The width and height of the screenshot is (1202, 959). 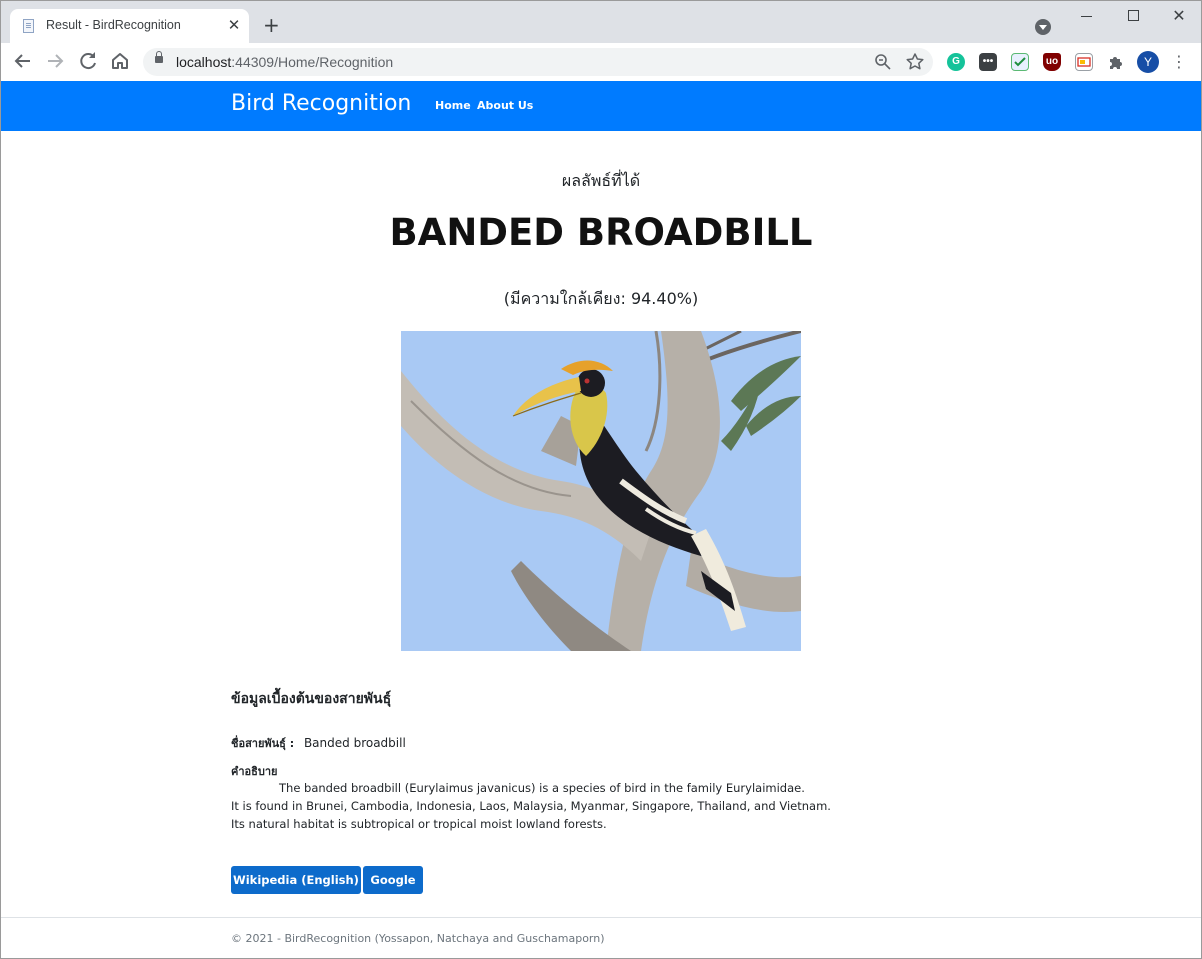 I want to click on nav-link-about-us: About Us, so click(x=505, y=105).